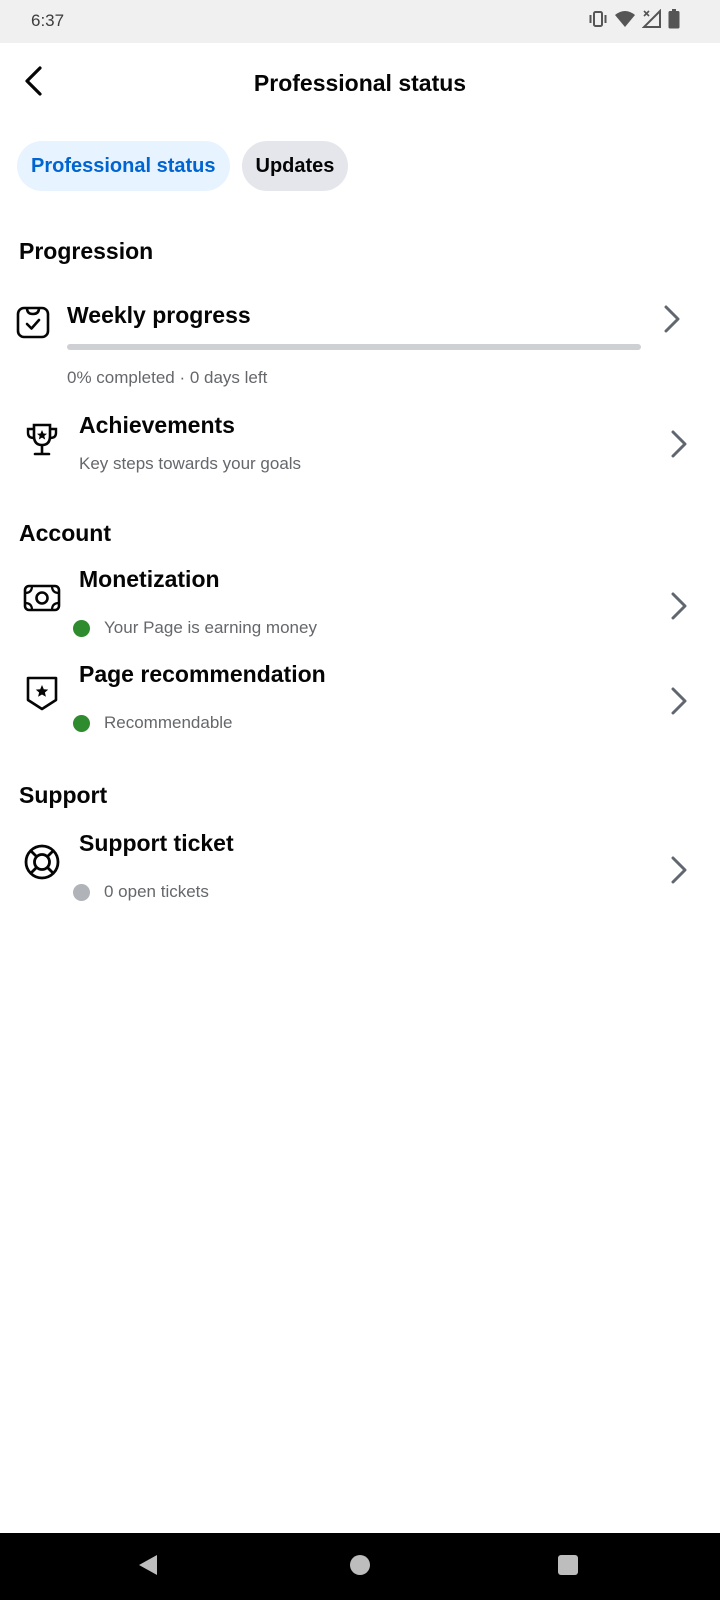 This screenshot has width=720, height=1600. Describe the element at coordinates (157, 425) in the screenshot. I see `achievements-title: Achievements` at that location.